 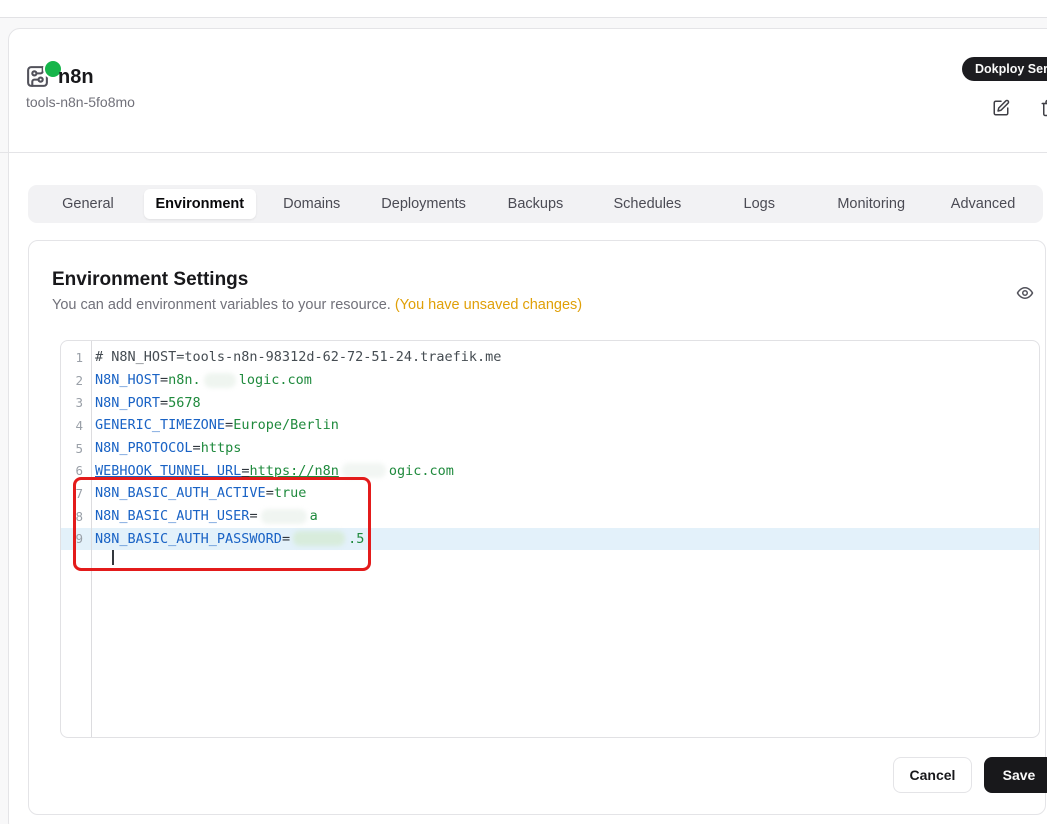 I want to click on line-number: 6, so click(x=79, y=471).